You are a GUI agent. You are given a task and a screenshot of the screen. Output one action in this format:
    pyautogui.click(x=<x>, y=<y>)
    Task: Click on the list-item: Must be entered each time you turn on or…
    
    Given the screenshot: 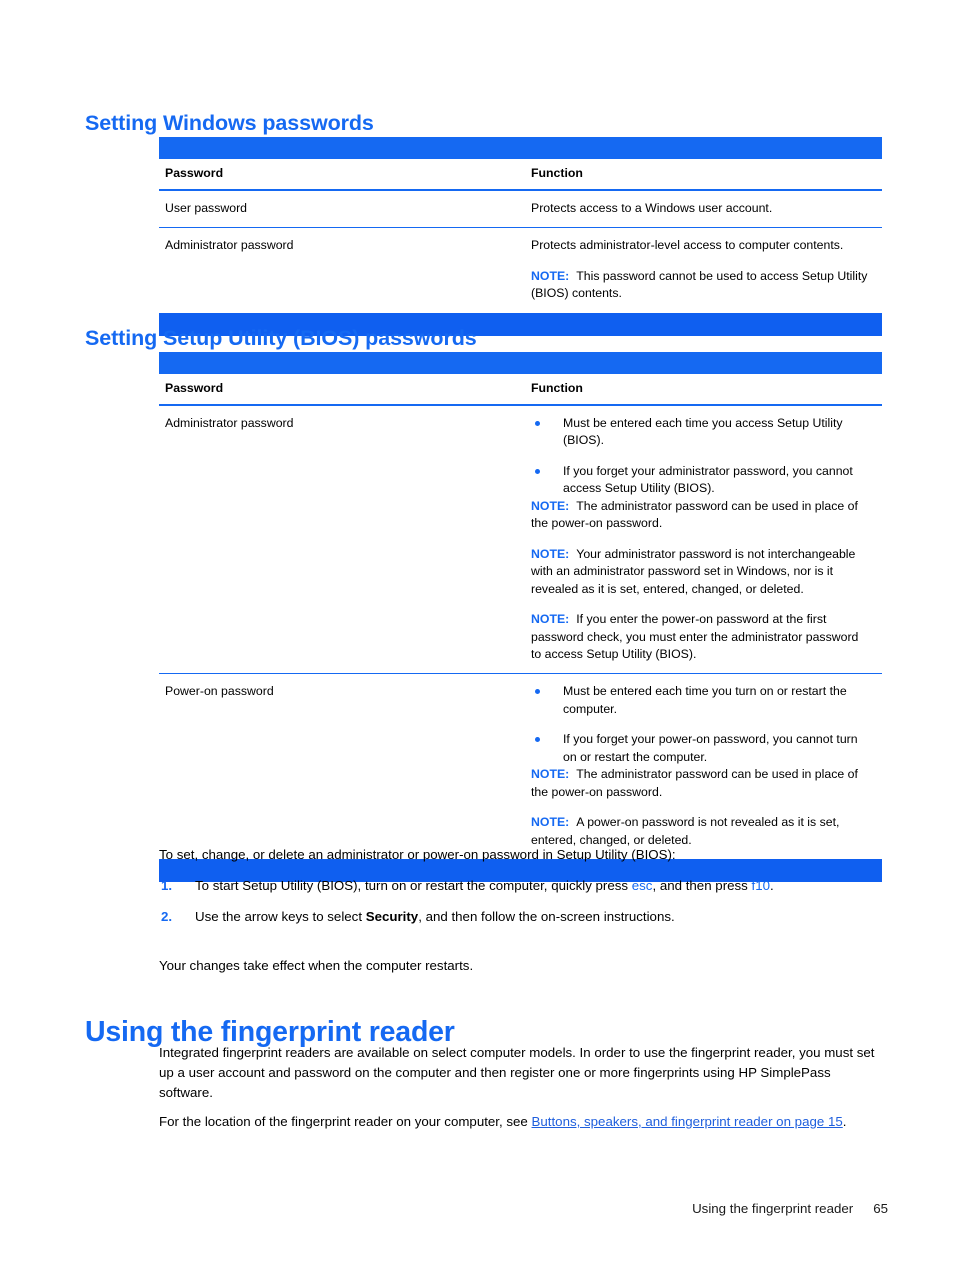 What is the action you would take?
    pyautogui.click(x=701, y=700)
    